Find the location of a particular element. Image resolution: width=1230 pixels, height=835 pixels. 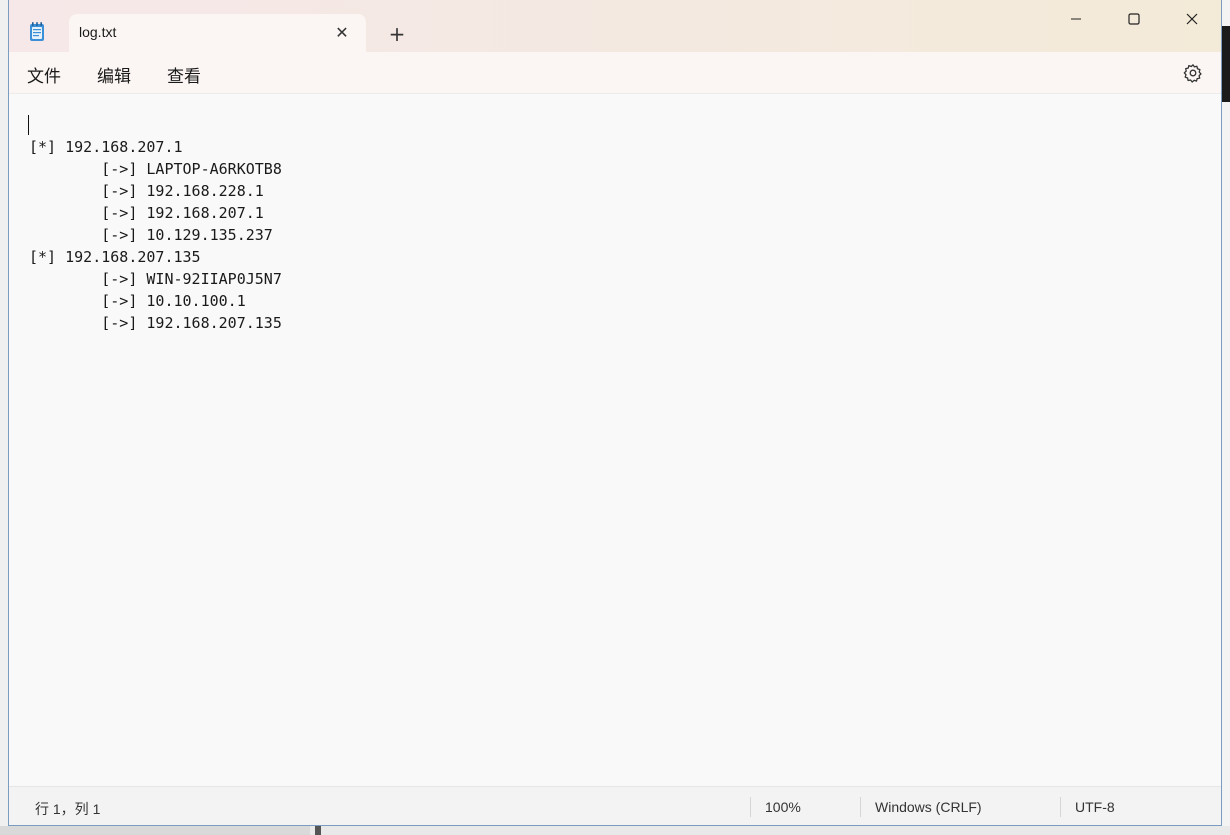

text-line: [->] 10.10.100.1 is located at coordinates (137, 301).